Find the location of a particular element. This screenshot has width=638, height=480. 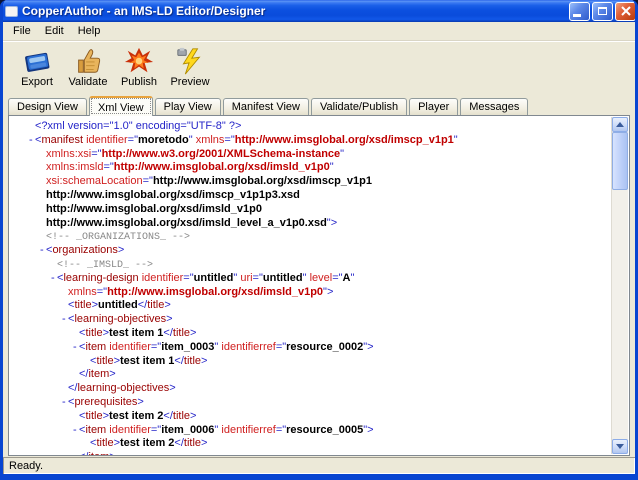

tab-play-view: Play View is located at coordinates (187, 106).